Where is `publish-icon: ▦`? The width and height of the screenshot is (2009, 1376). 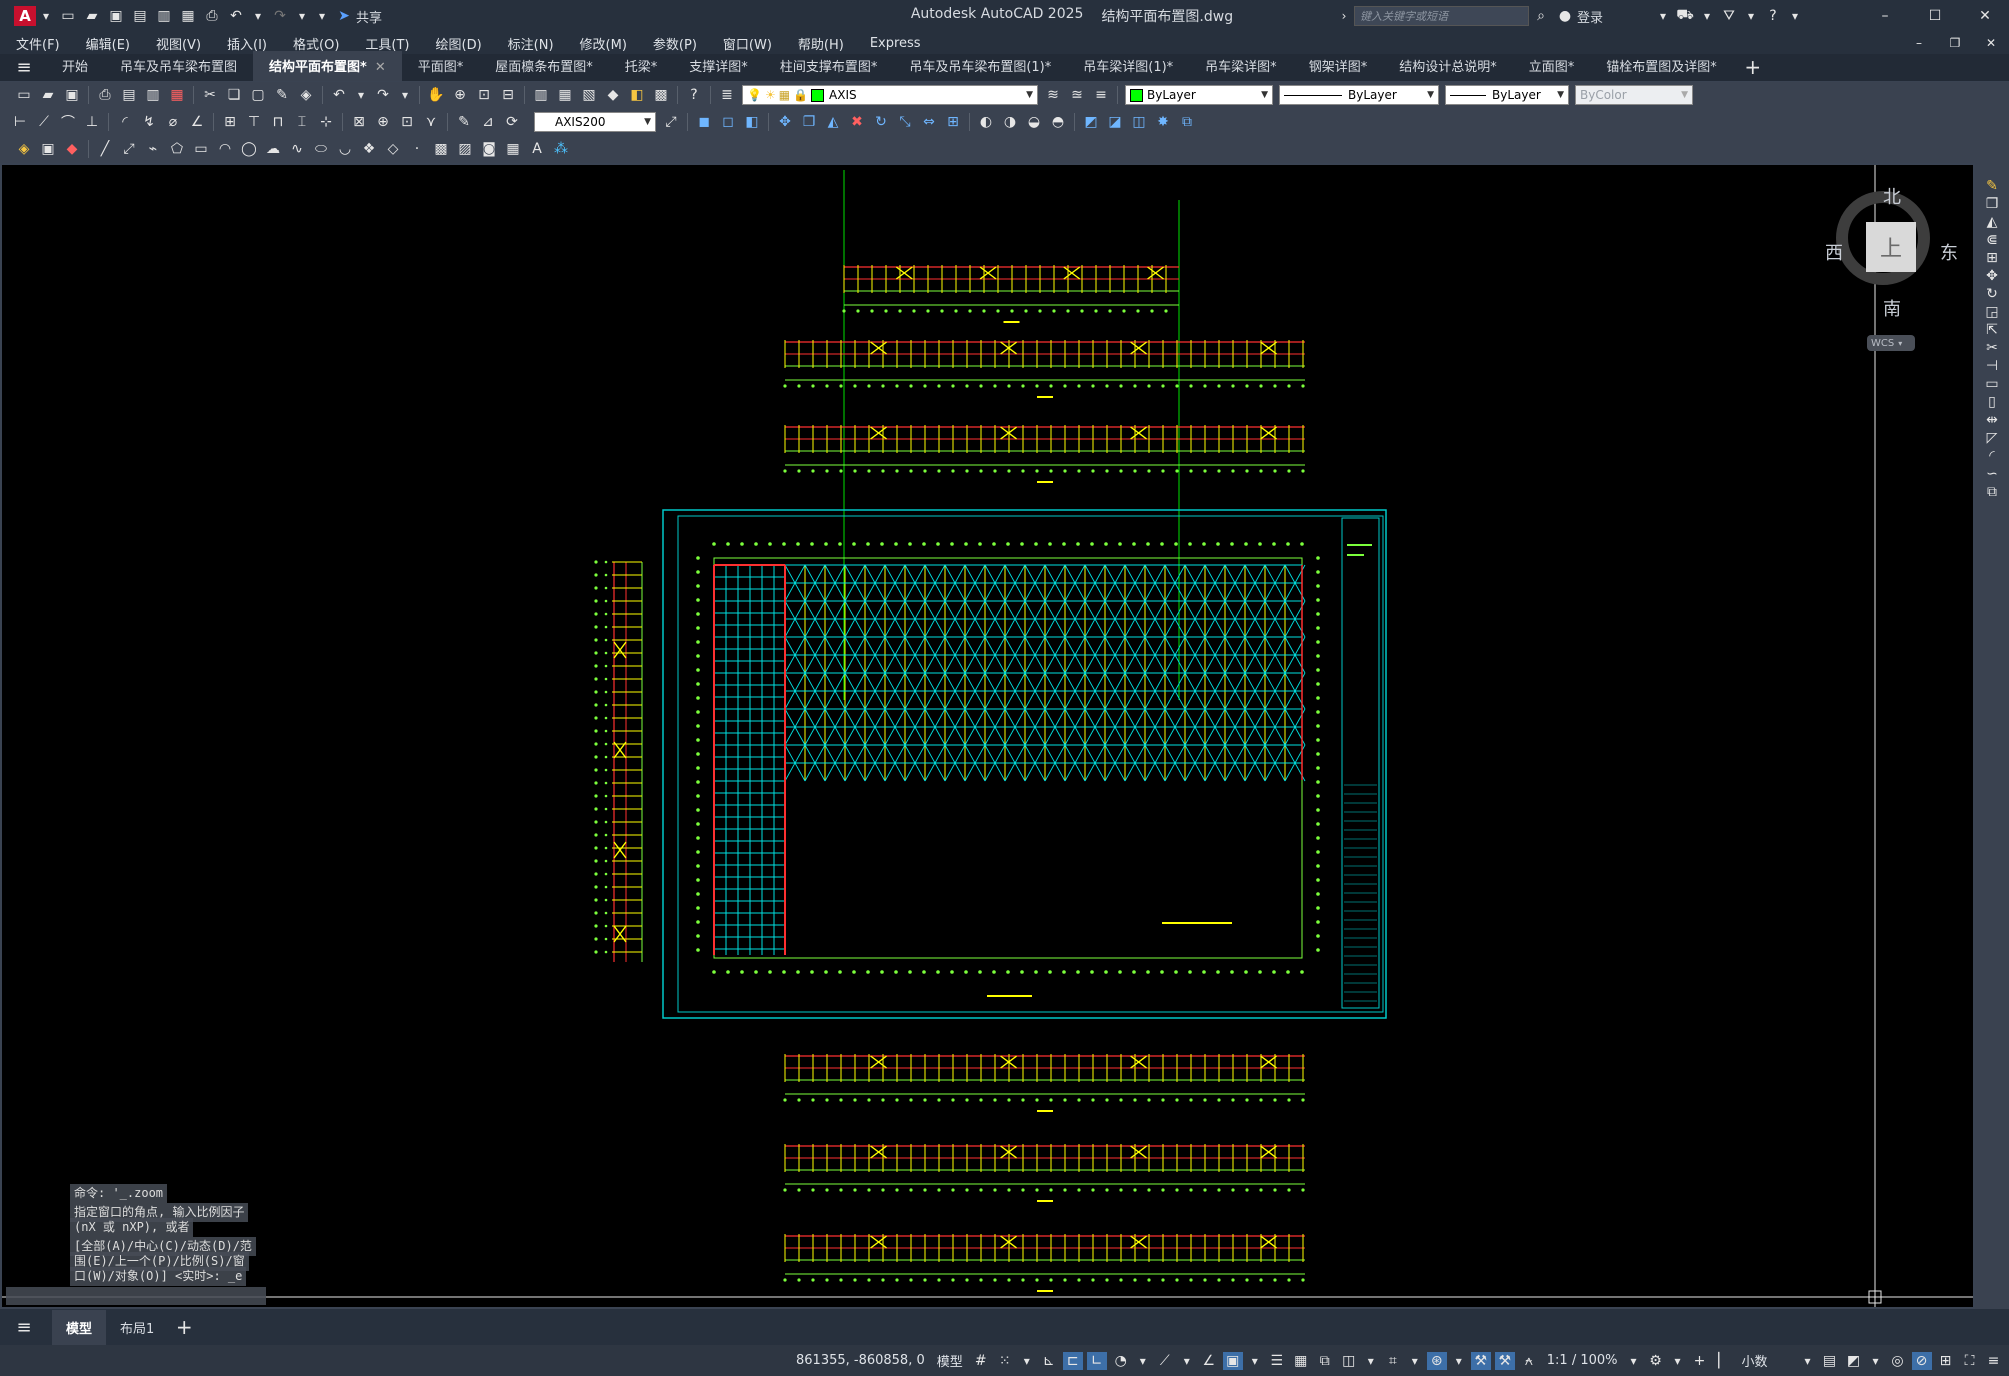 publish-icon: ▦ is located at coordinates (188, 16).